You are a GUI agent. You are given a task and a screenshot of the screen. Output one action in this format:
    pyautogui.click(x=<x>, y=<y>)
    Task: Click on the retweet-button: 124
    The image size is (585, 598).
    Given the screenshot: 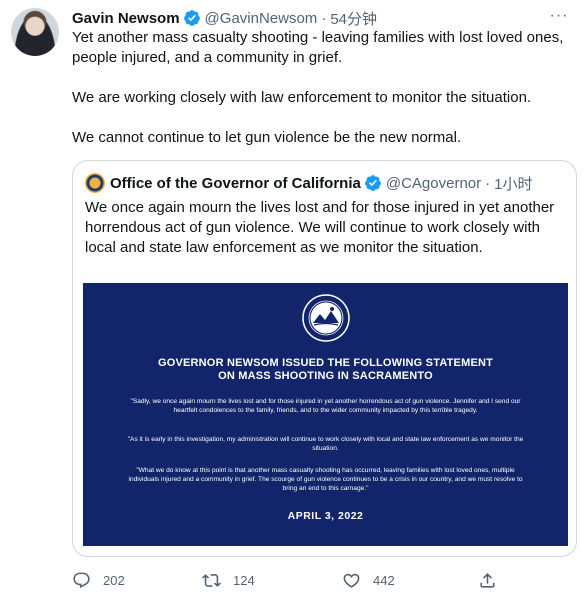 What is the action you would take?
    pyautogui.click(x=228, y=580)
    